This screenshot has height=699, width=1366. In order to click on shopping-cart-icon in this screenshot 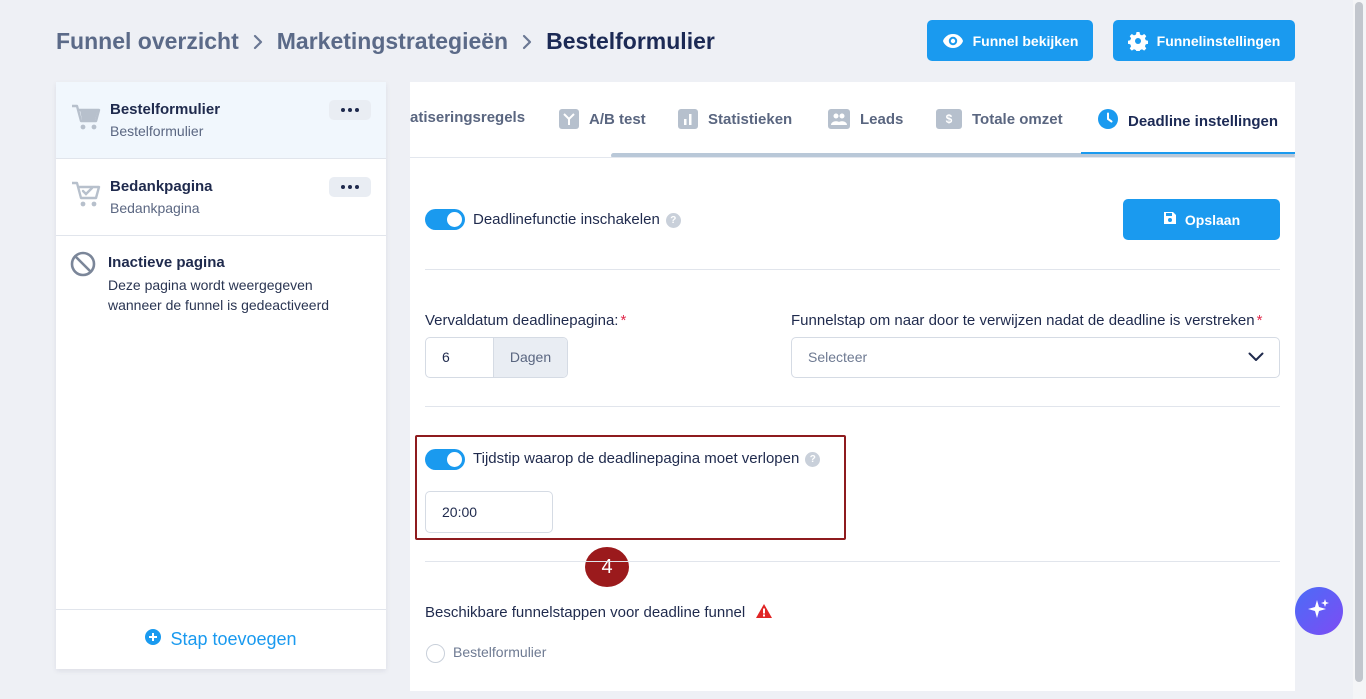, I will do `click(86, 119)`.